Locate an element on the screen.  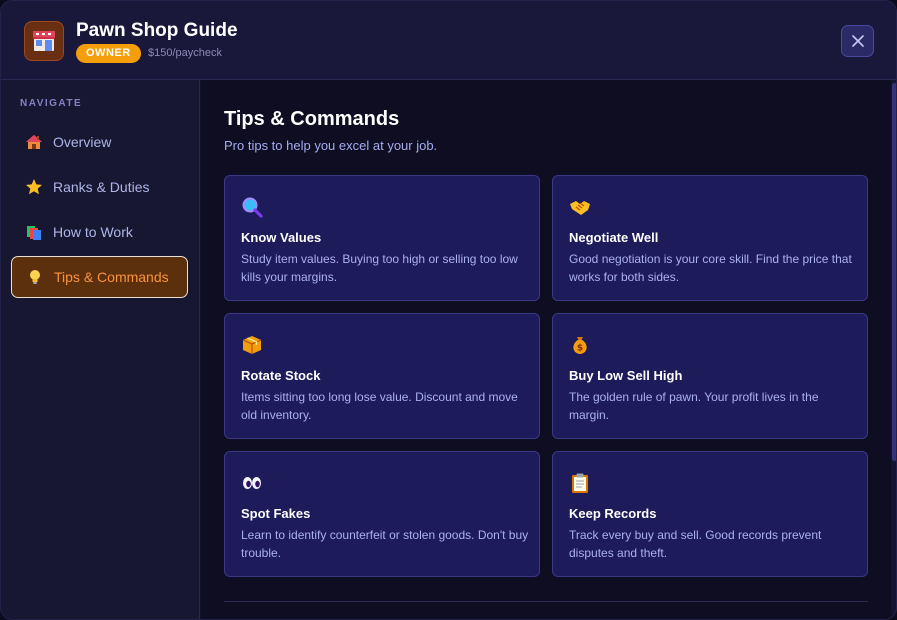
header: Pawn Shop Guide OWNER $150/paycheck is located at coordinates (448, 40).